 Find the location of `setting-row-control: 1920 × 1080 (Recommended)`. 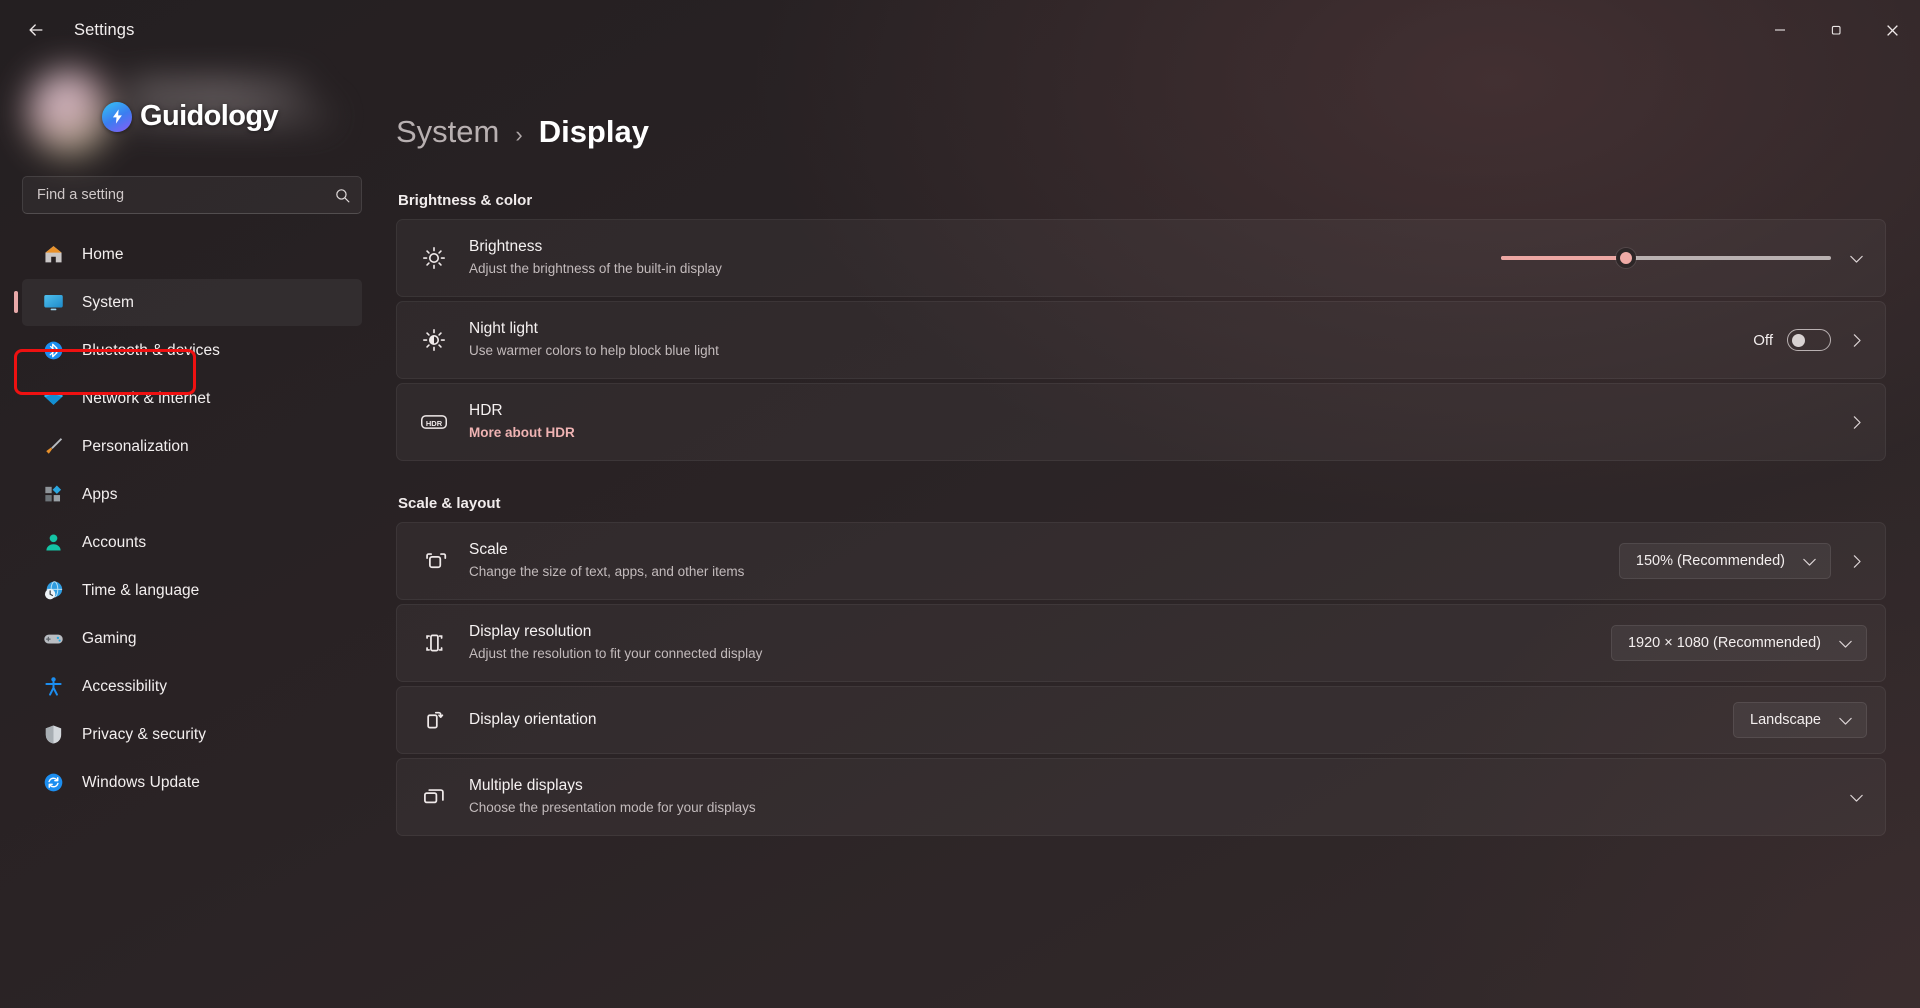

setting-row-control: 1920 × 1080 (Recommended) is located at coordinates (1738, 643).